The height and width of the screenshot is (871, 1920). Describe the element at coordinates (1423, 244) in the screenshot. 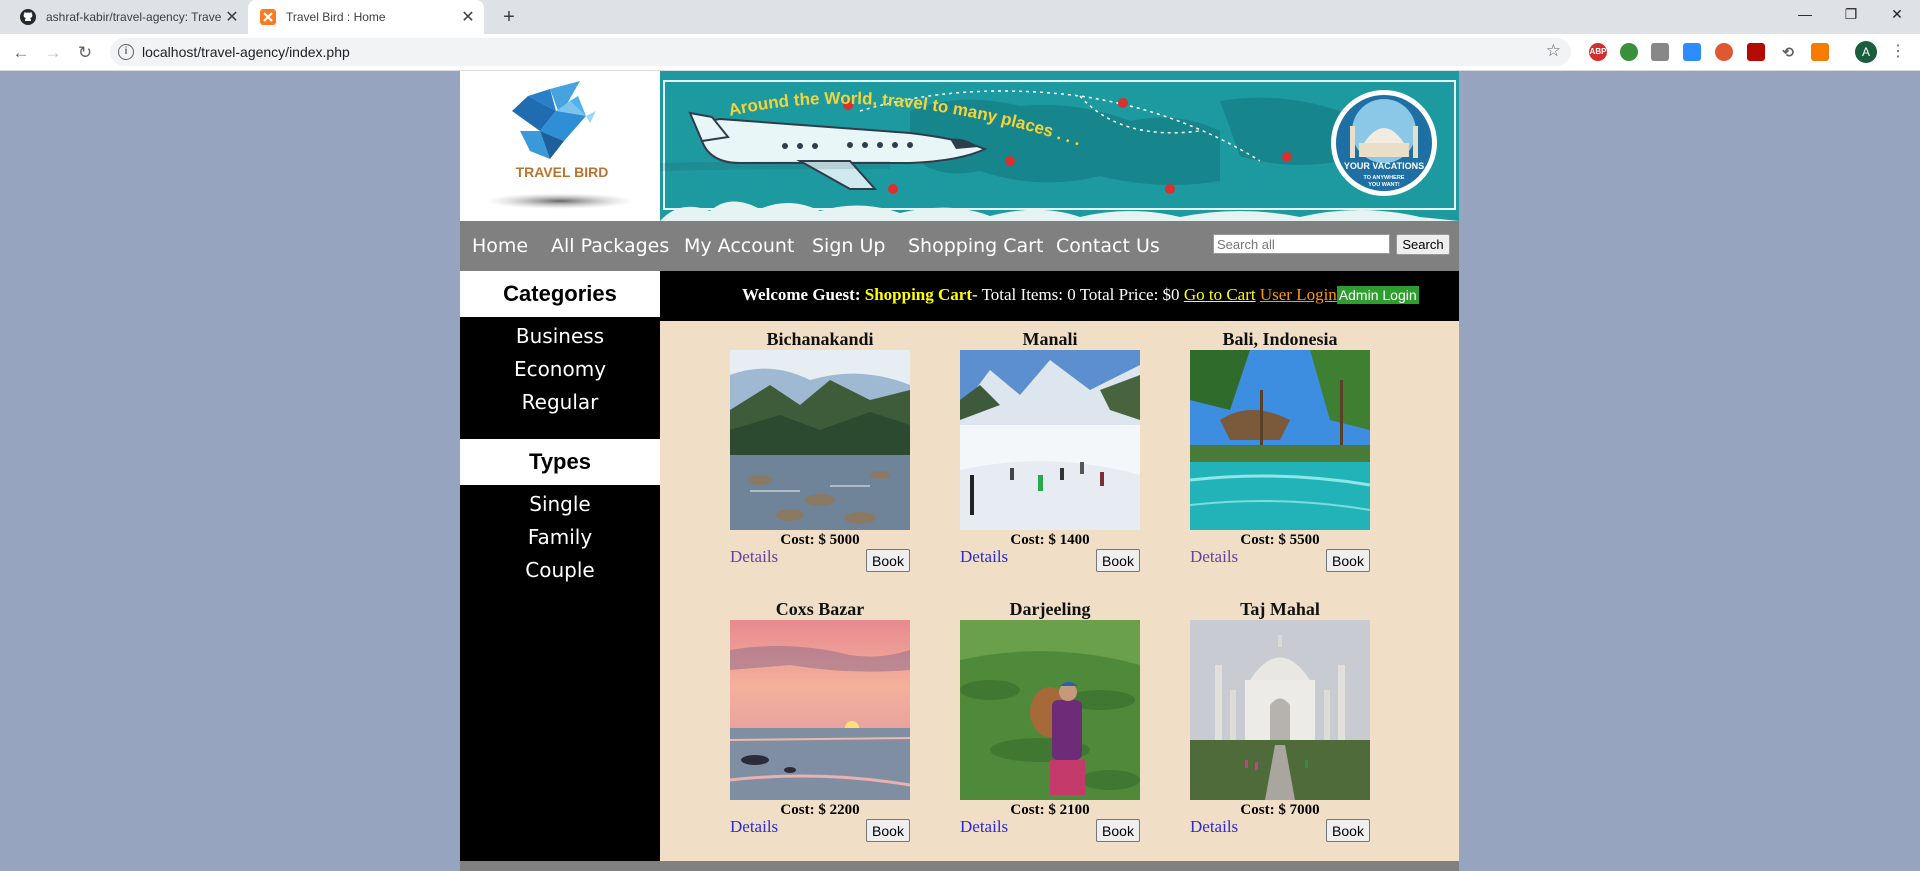

I see `search-button: Search` at that location.